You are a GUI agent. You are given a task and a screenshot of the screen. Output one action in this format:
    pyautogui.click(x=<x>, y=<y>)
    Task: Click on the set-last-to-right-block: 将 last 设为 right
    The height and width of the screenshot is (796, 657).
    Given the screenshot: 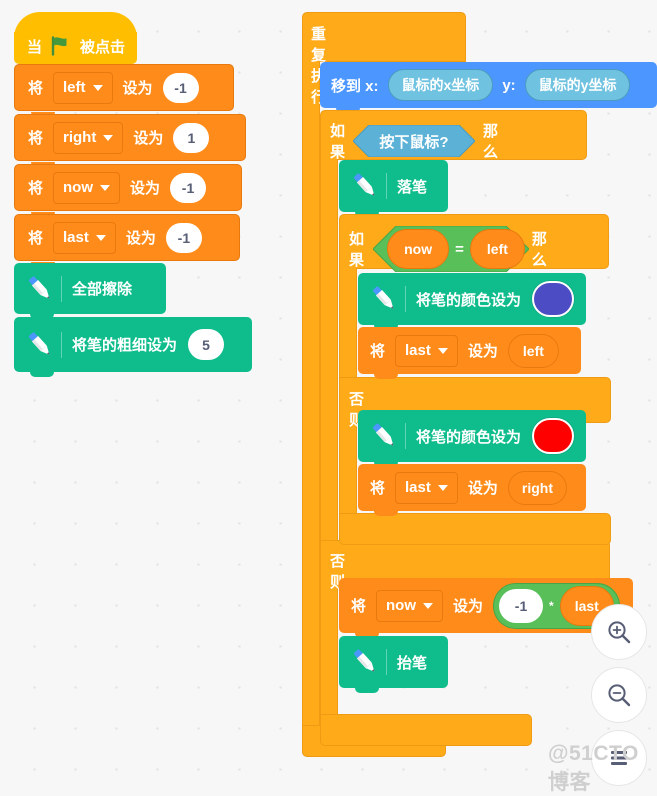 What is the action you would take?
    pyautogui.click(x=472, y=490)
    